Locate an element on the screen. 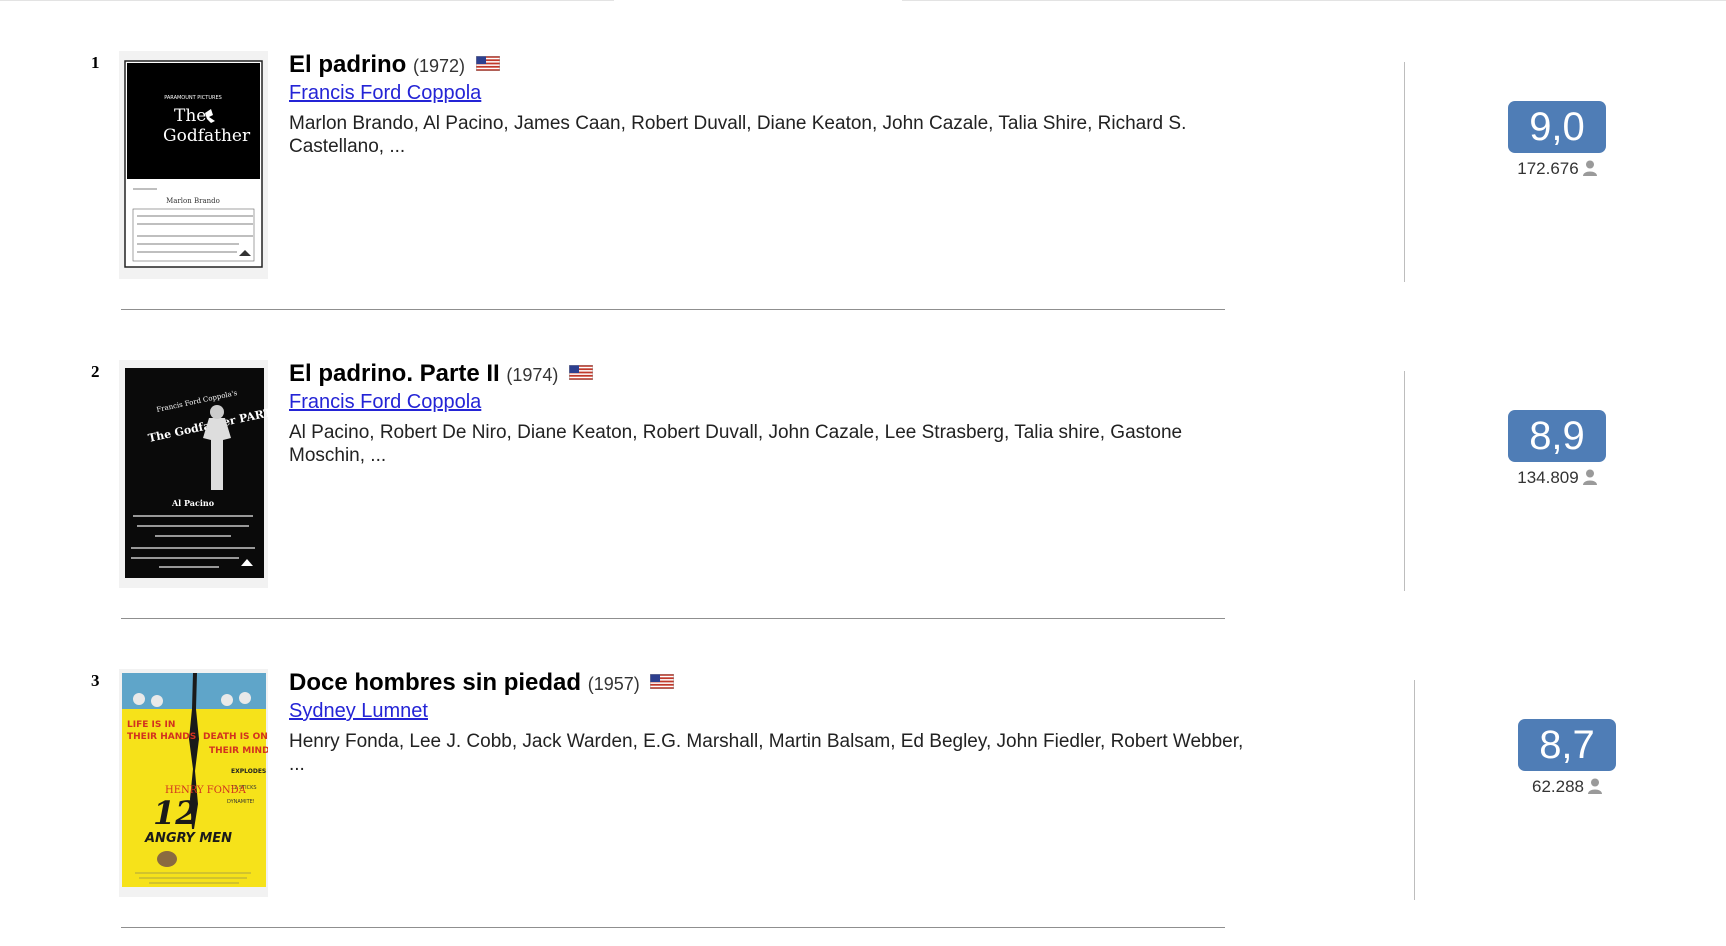  vote-count: 134.809 is located at coordinates (1557, 479).